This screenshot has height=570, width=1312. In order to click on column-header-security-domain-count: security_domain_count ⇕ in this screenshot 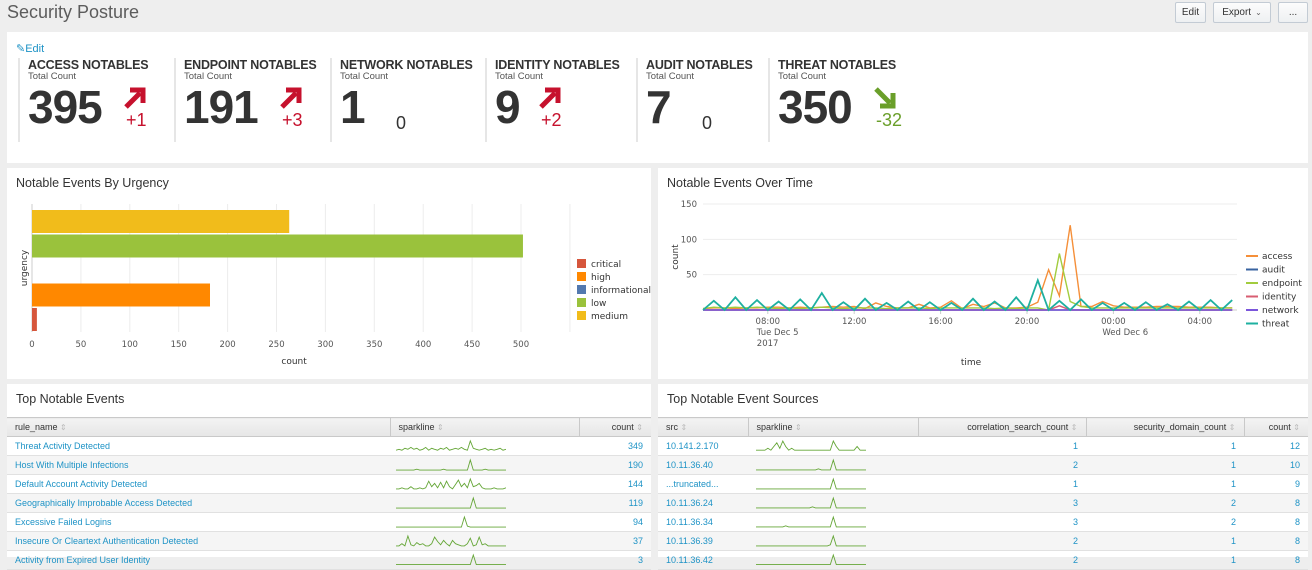, I will do `click(1165, 427)`.